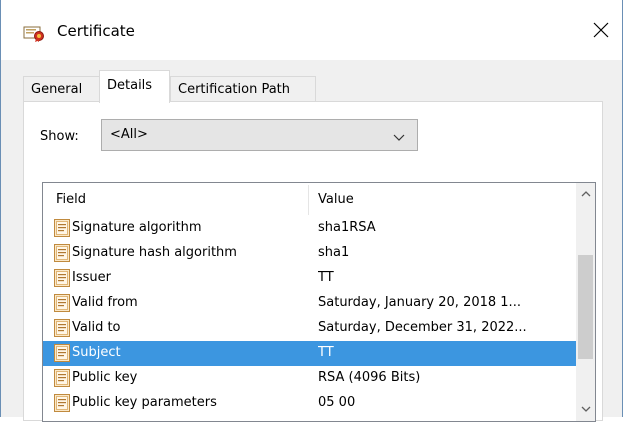 The image size is (624, 422). What do you see at coordinates (311, 30) in the screenshot?
I see `title-bar: Certificate` at bounding box center [311, 30].